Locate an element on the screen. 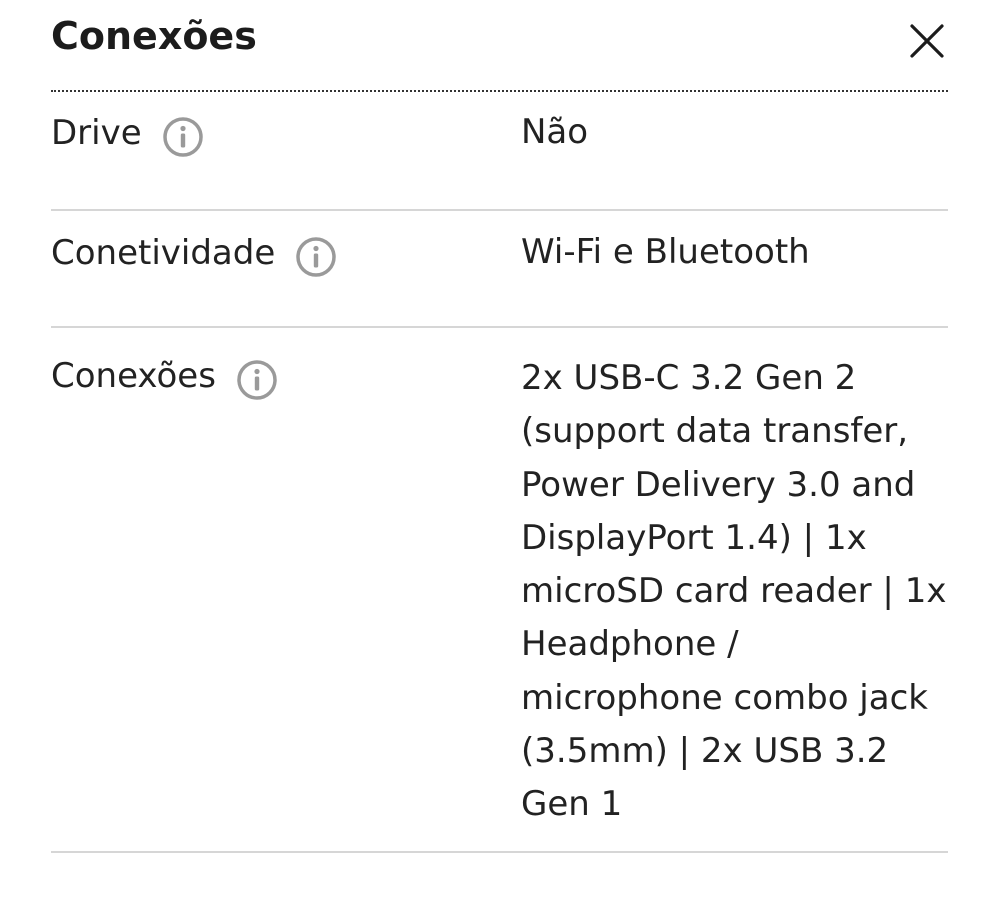 Image resolution: width=999 pixels, height=897 pixels. spec-label-text: Drive is located at coordinates (96, 133).